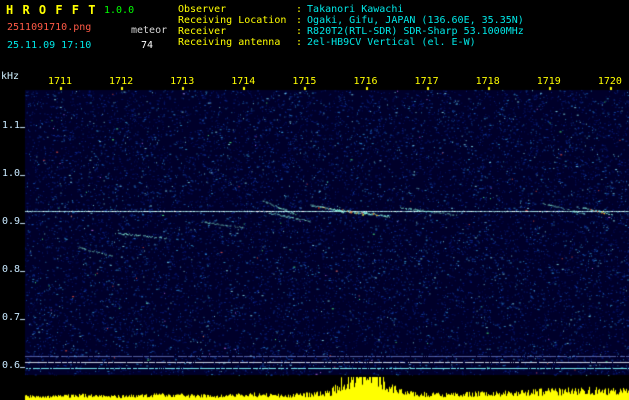 This screenshot has height=400, width=629. What do you see at coordinates (426, 81) in the screenshot?
I see `x-tick-label: 1717` at bounding box center [426, 81].